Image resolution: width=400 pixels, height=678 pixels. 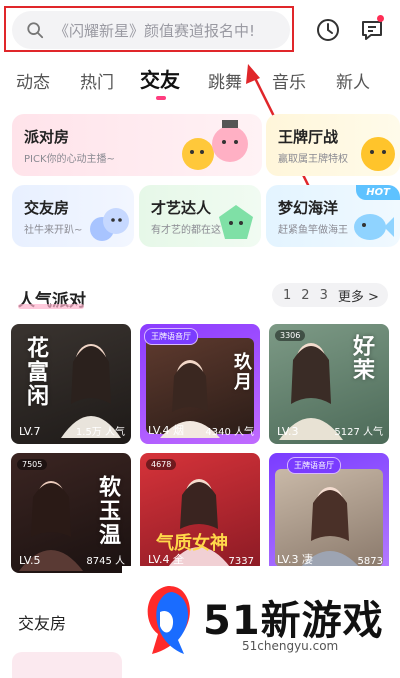 What do you see at coordinates (215, 145) in the screenshot?
I see `party-mascot-icon` at bounding box center [215, 145].